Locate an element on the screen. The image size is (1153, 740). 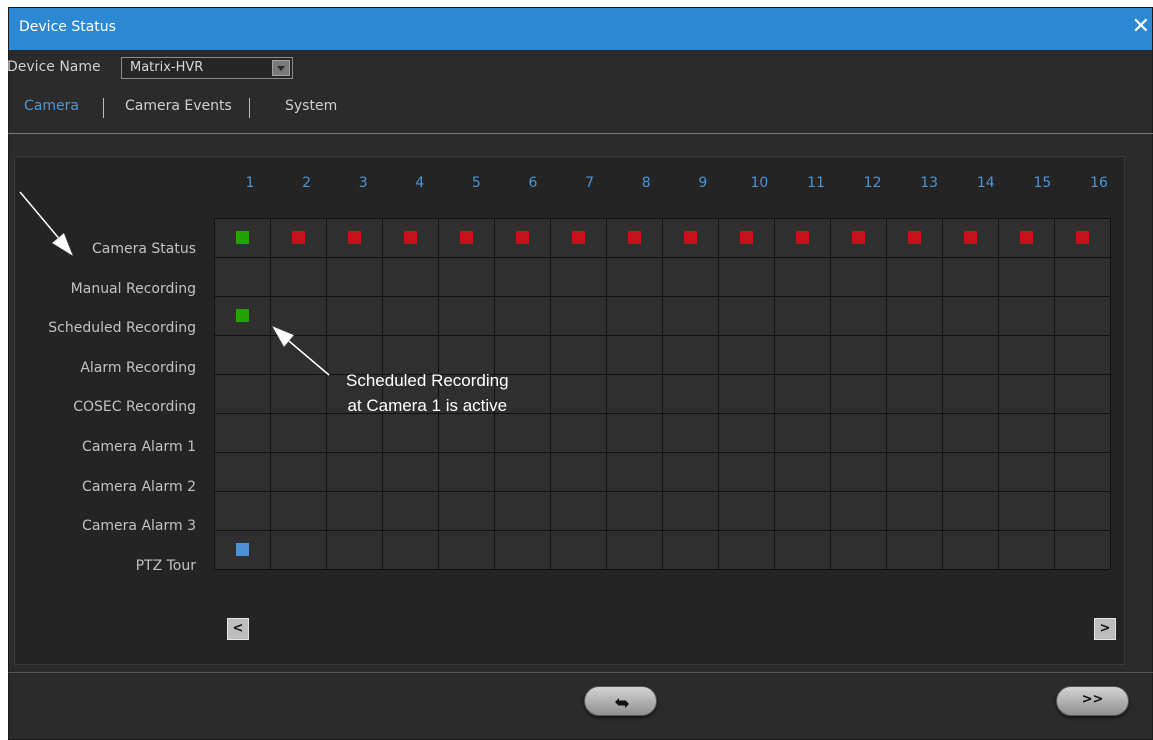
annotation-arrow-scheduled is located at coordinates (306, 355).